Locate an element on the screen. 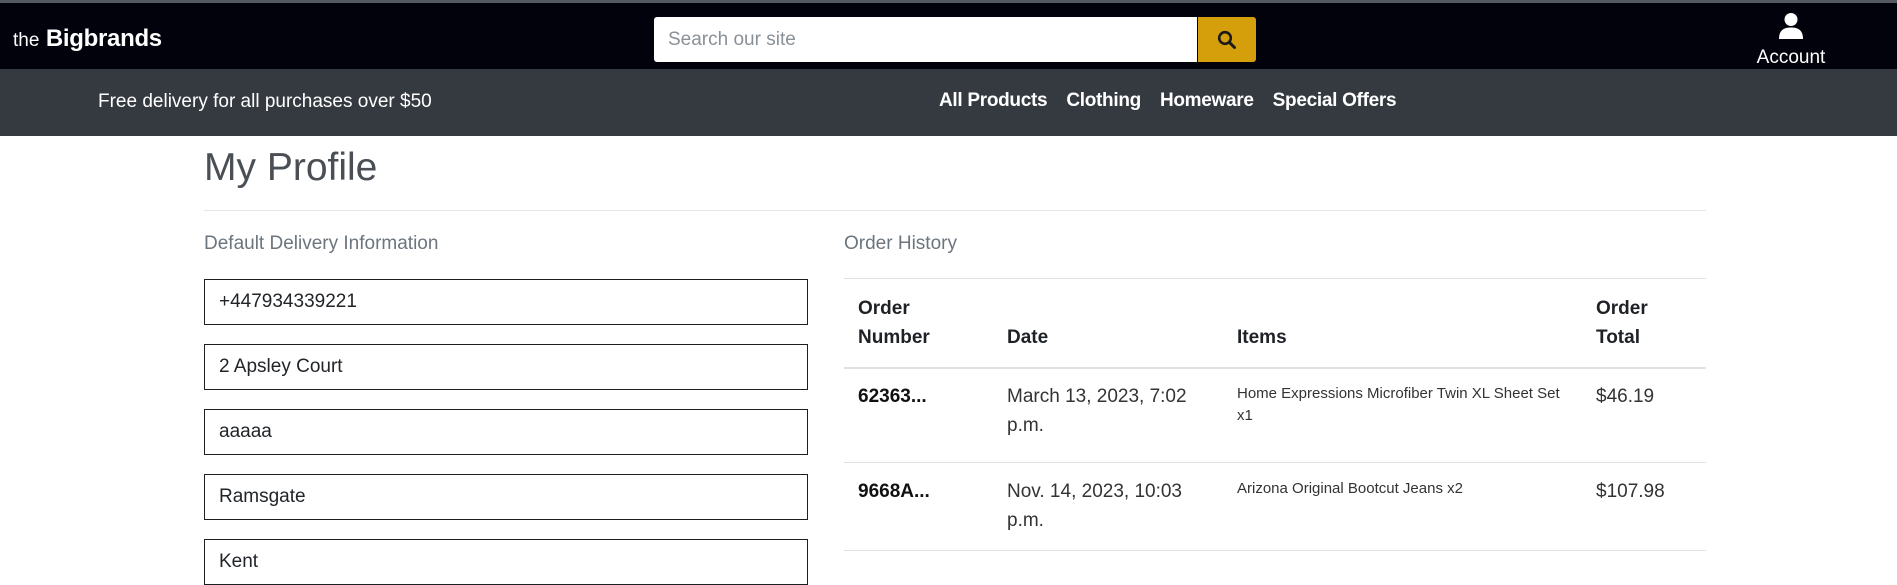 This screenshot has width=1897, height=585. search-input is located at coordinates (925, 39).